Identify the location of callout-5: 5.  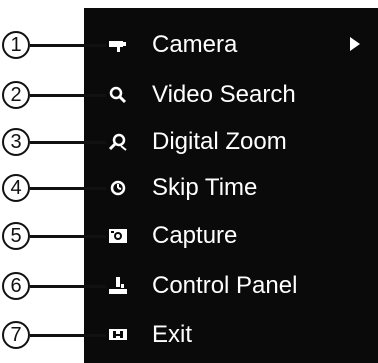
(60, 236).